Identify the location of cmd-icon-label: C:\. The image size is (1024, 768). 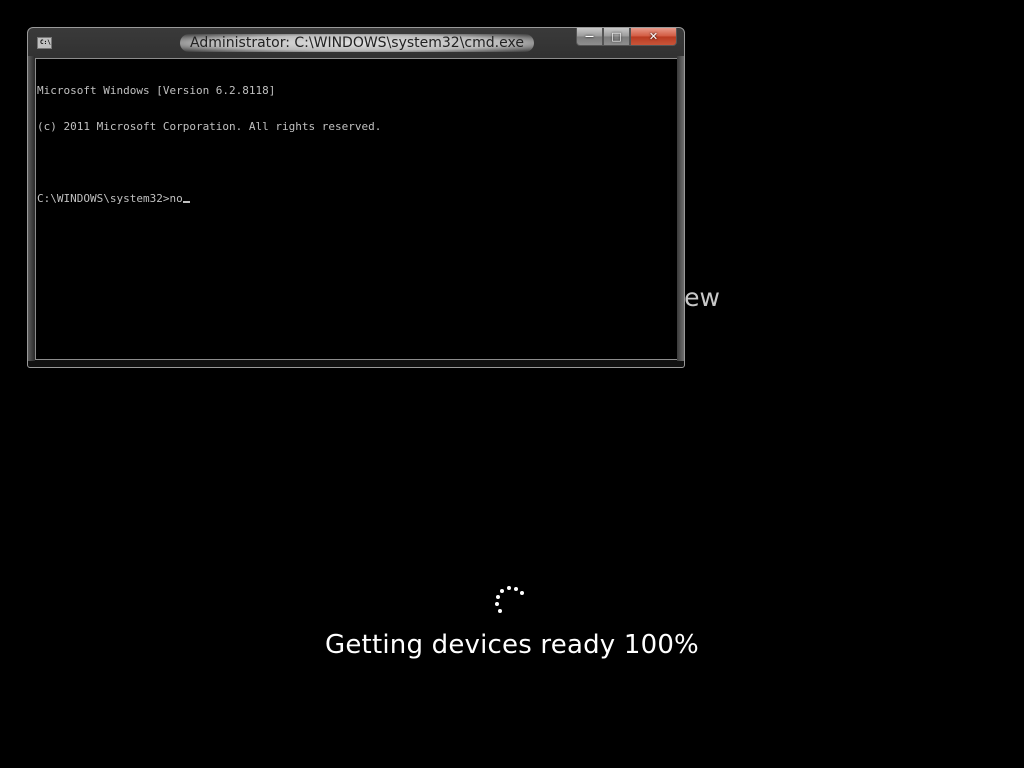
(45, 42).